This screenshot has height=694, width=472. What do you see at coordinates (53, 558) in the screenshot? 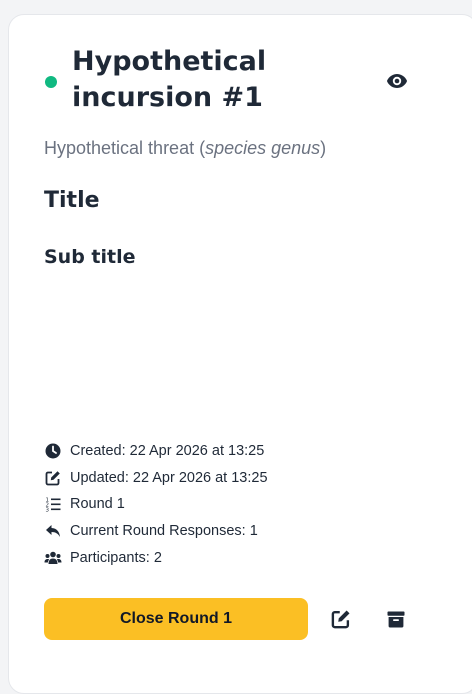
I see `users-icon` at bounding box center [53, 558].